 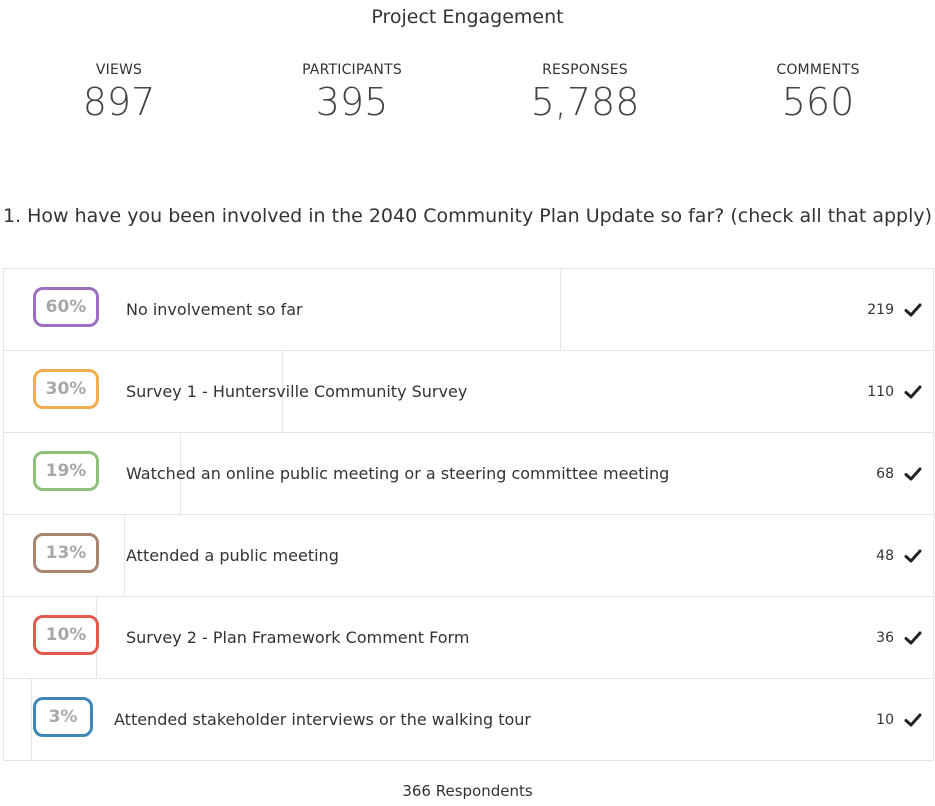 I want to click on option-count: 48, so click(x=885, y=556).